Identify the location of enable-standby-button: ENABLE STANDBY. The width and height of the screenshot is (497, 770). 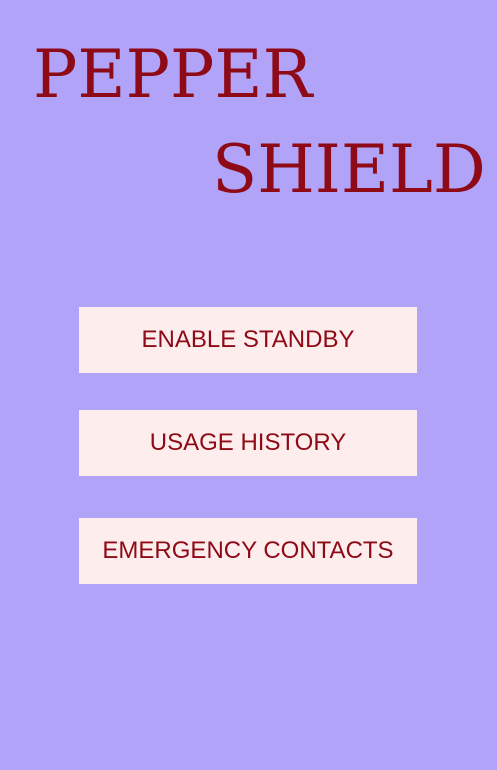
(248, 340).